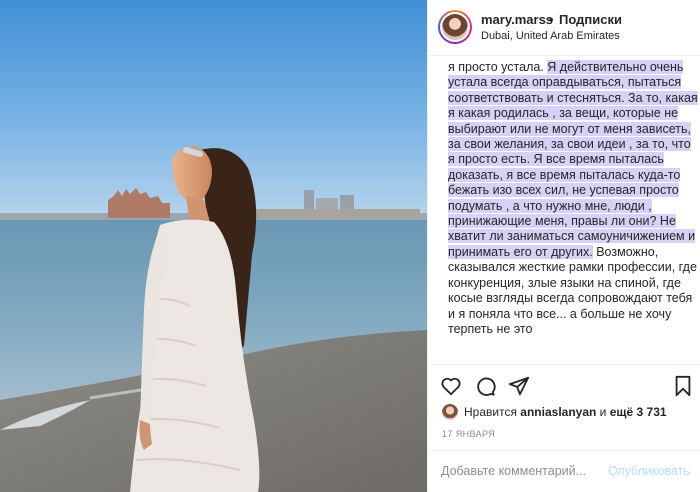 This screenshot has height=492, width=700. I want to click on share-icon, so click(519, 386).